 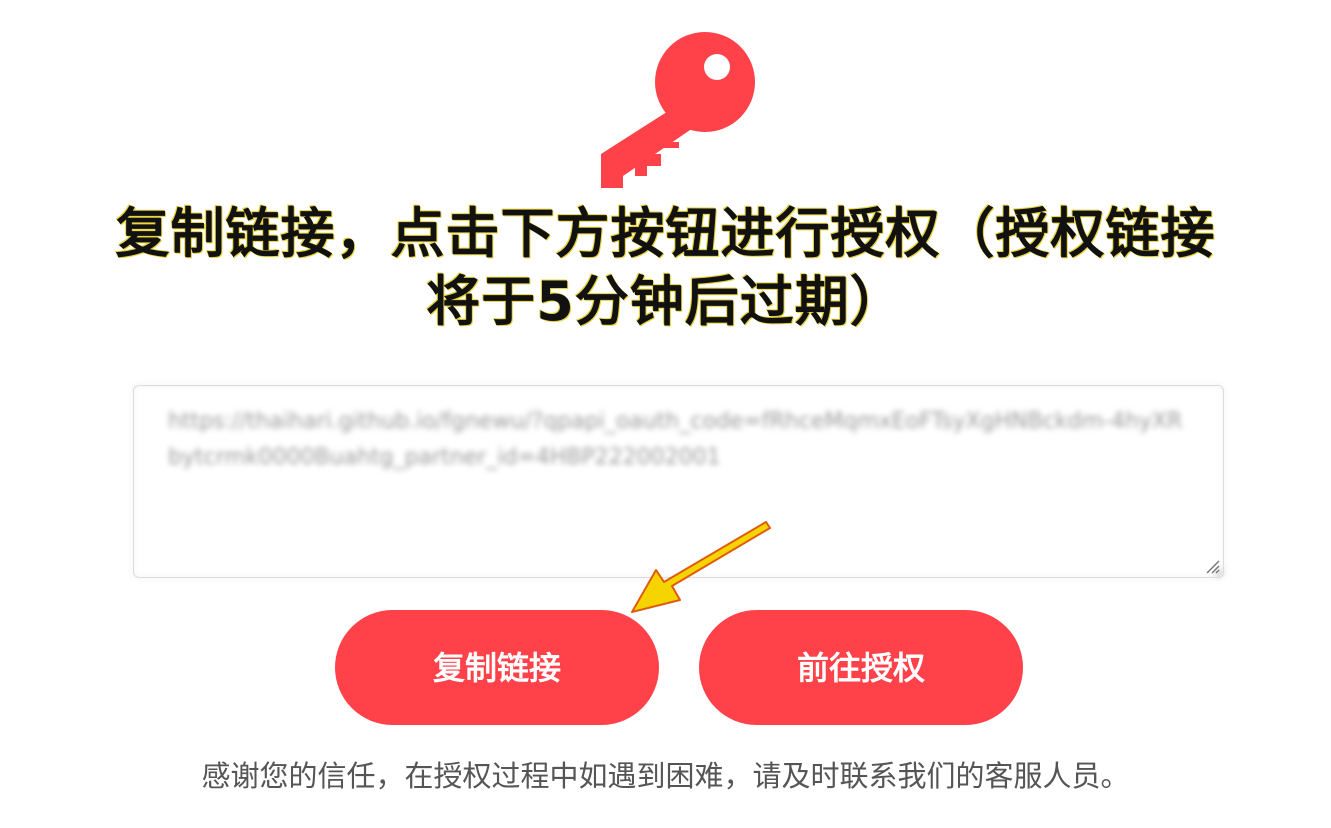 I want to click on key-icon, so click(x=678, y=110).